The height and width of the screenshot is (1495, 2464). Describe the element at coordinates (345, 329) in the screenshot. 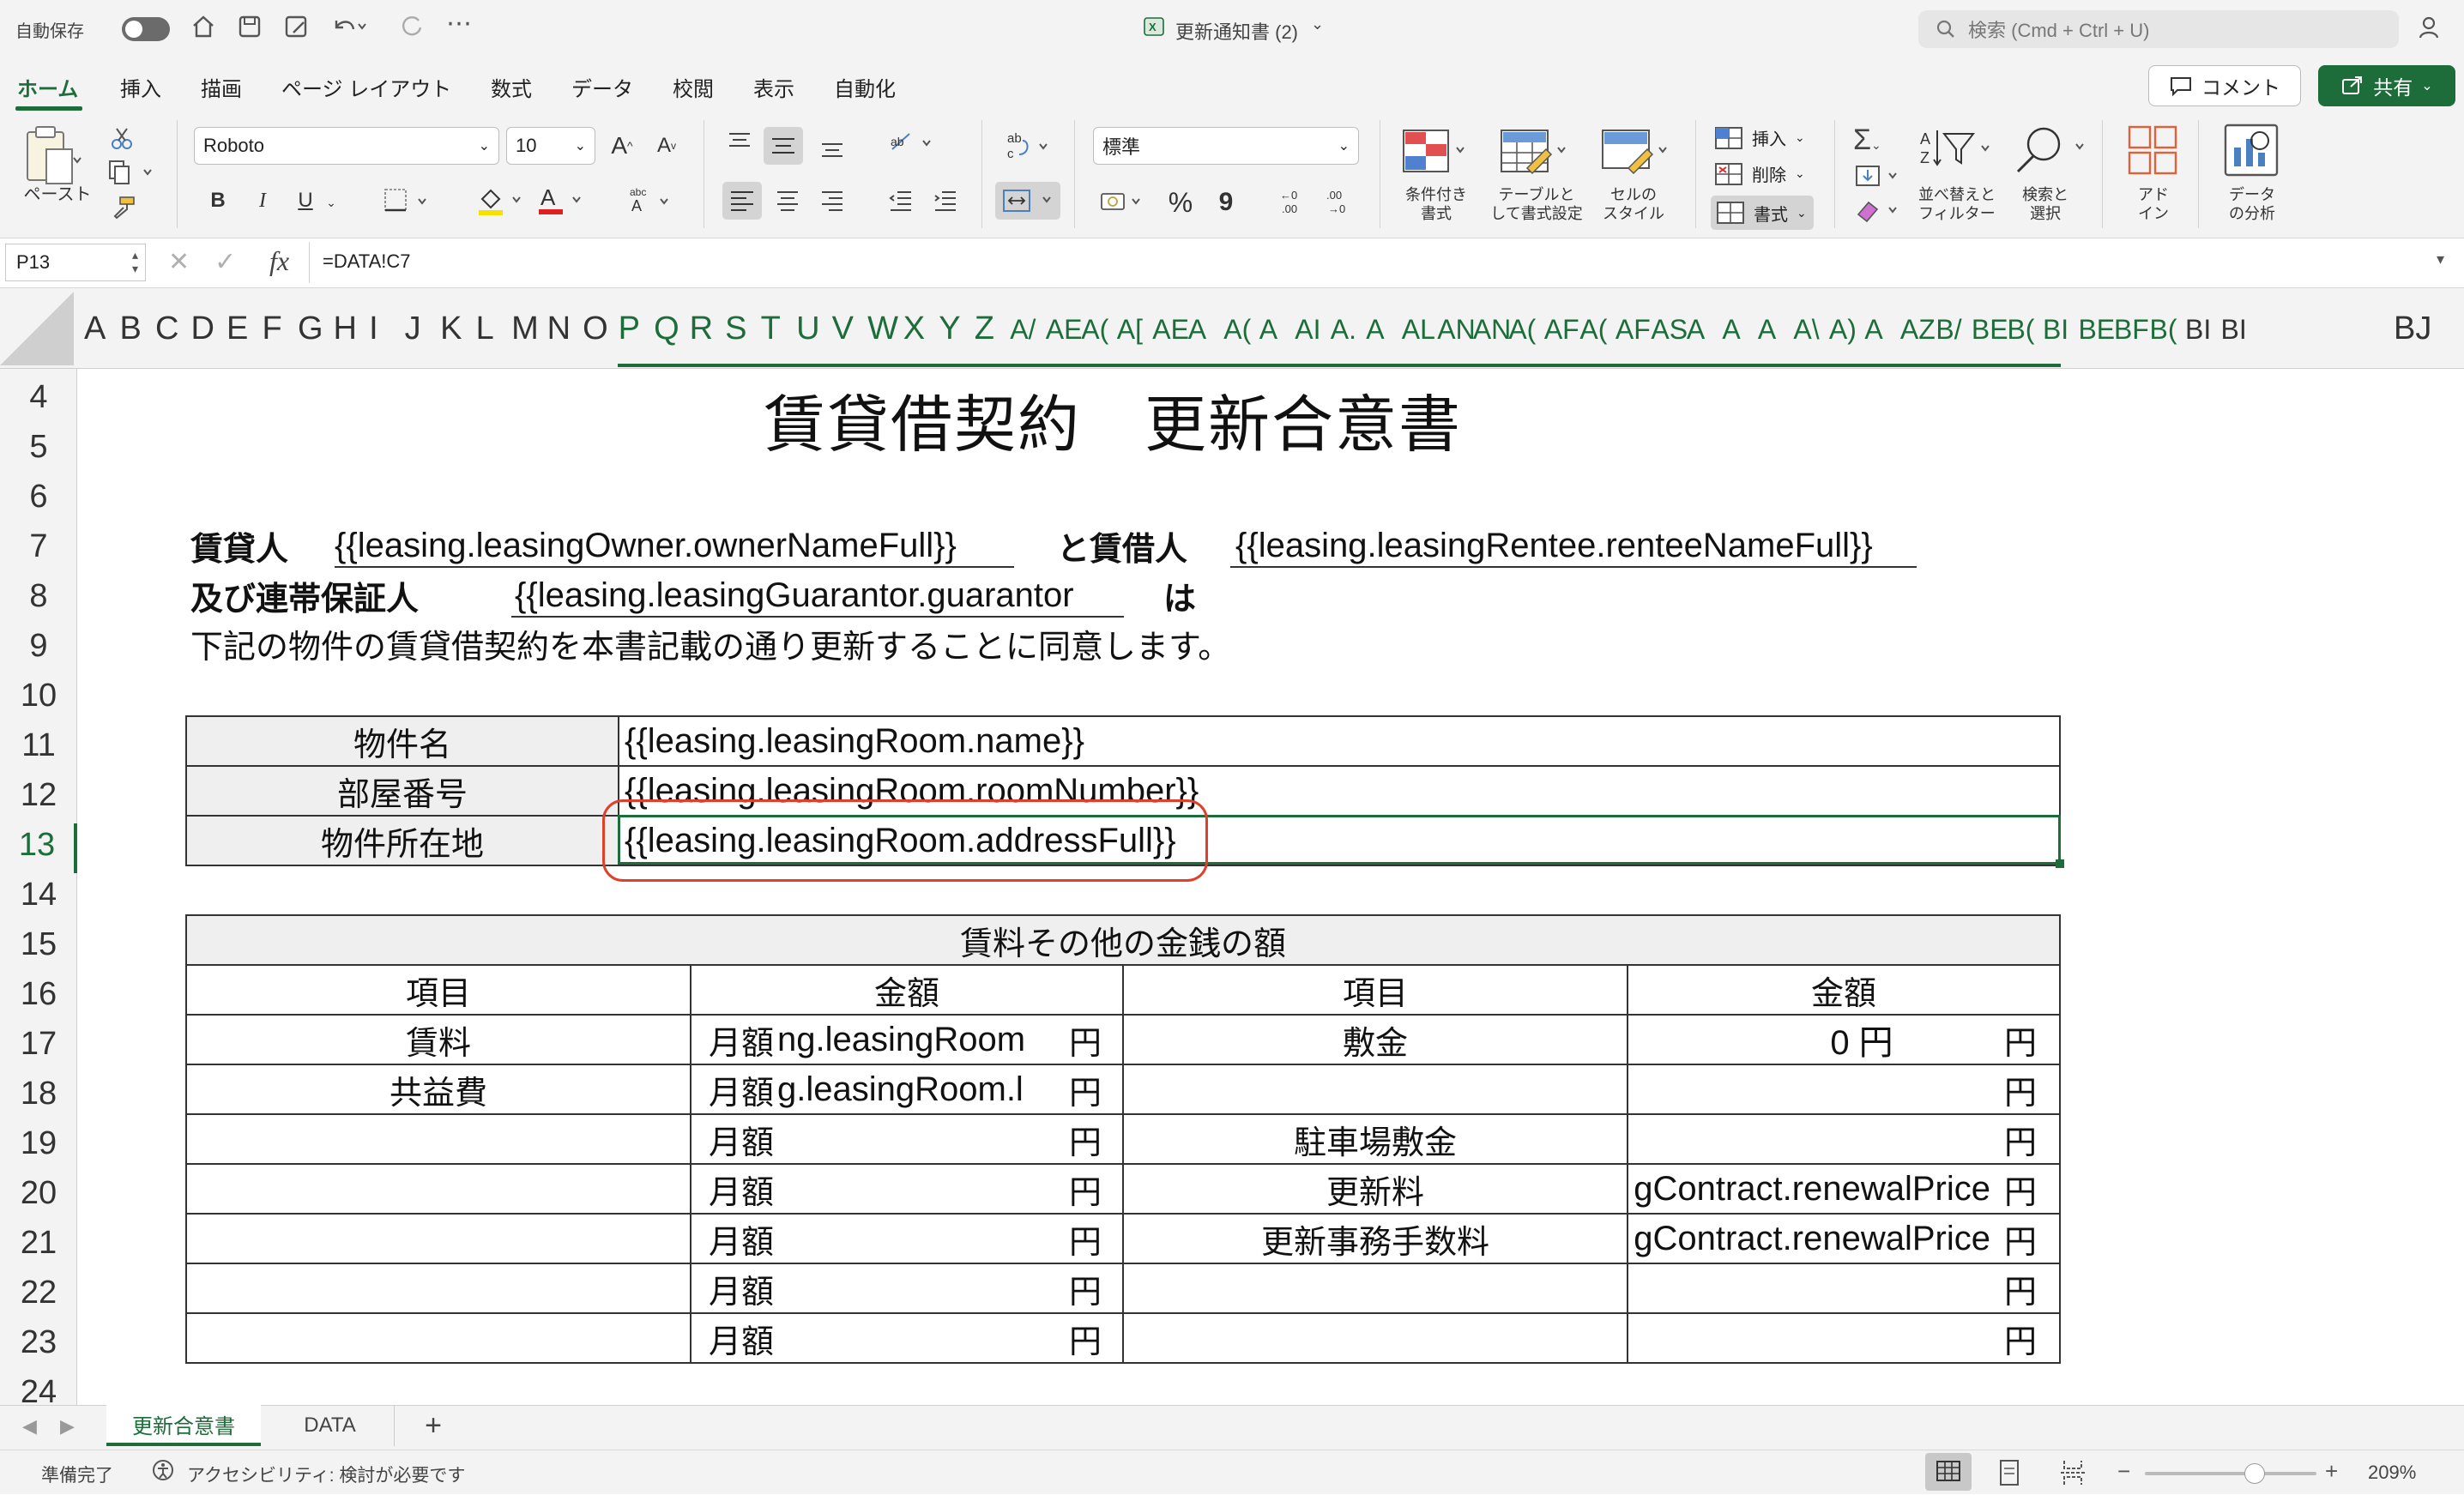

I see `column-header: H` at that location.